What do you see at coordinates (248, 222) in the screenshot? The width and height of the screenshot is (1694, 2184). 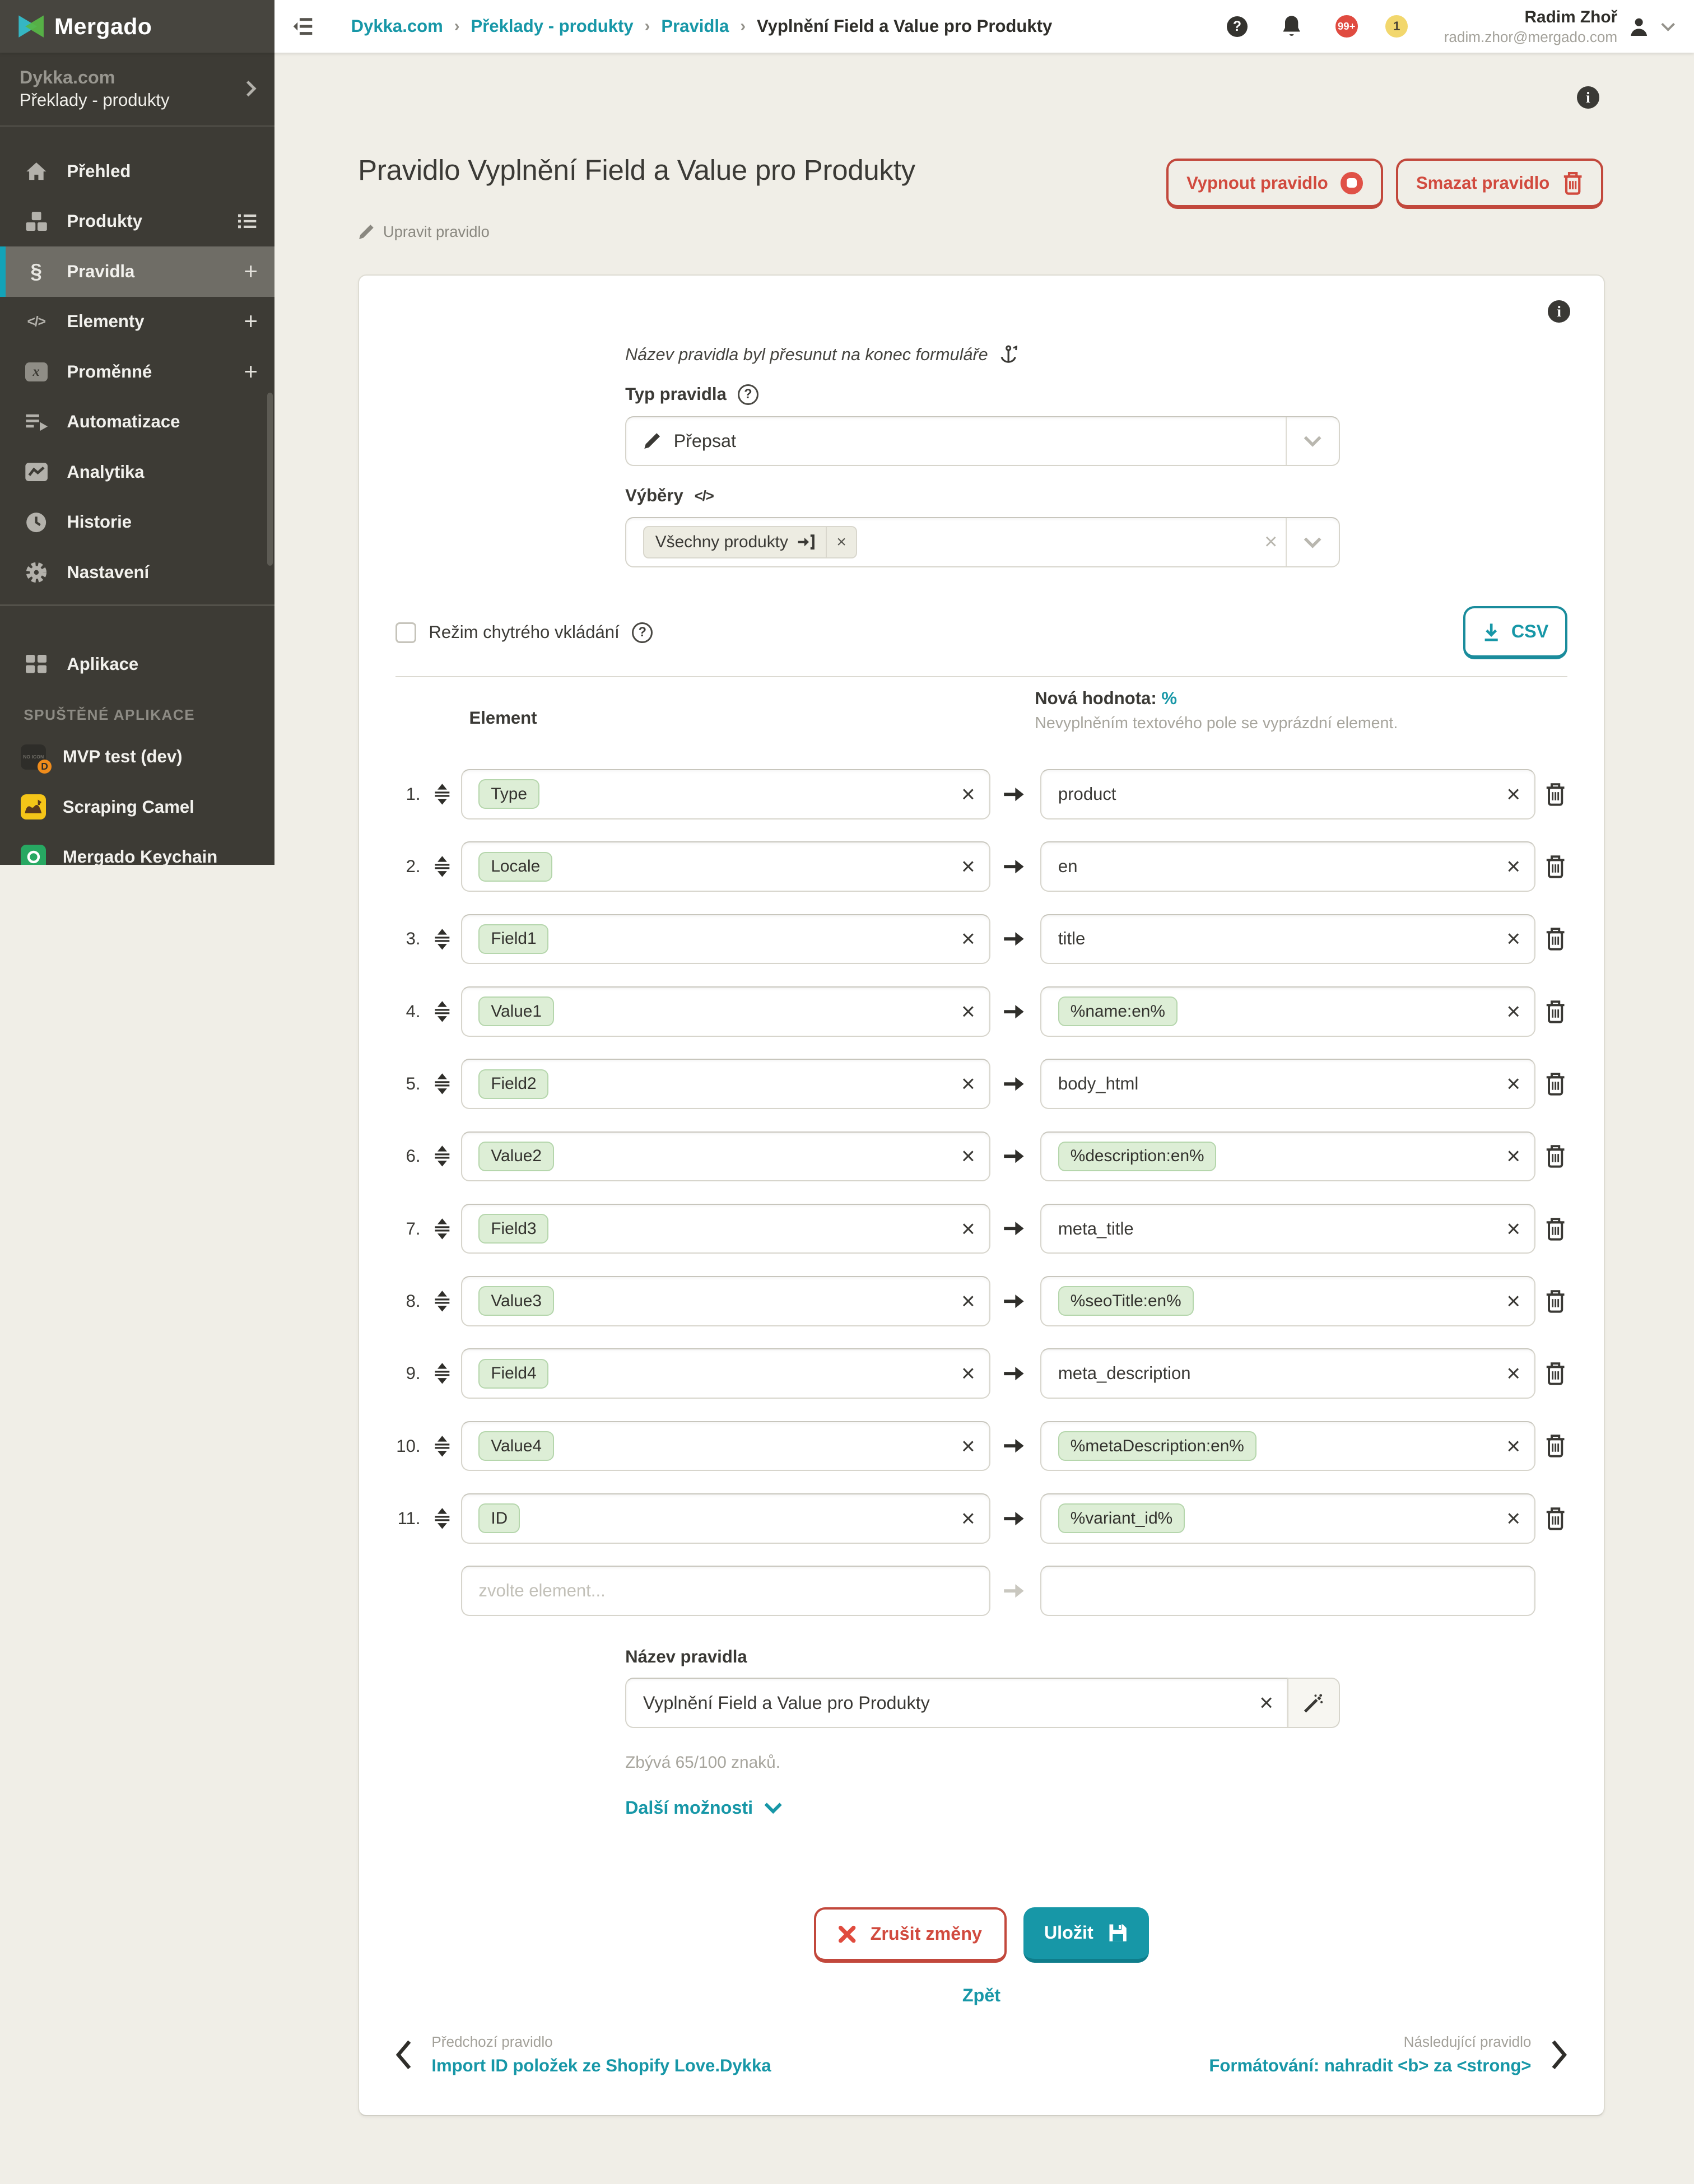 I see `list-icon` at bounding box center [248, 222].